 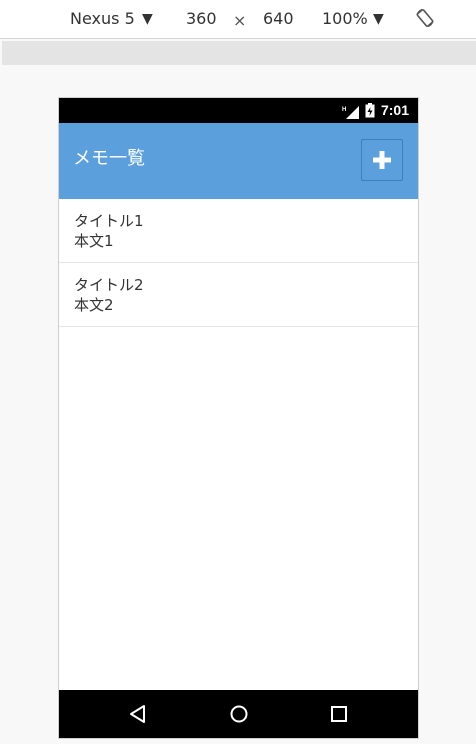 I want to click on svg-text: H, so click(x=344, y=110).